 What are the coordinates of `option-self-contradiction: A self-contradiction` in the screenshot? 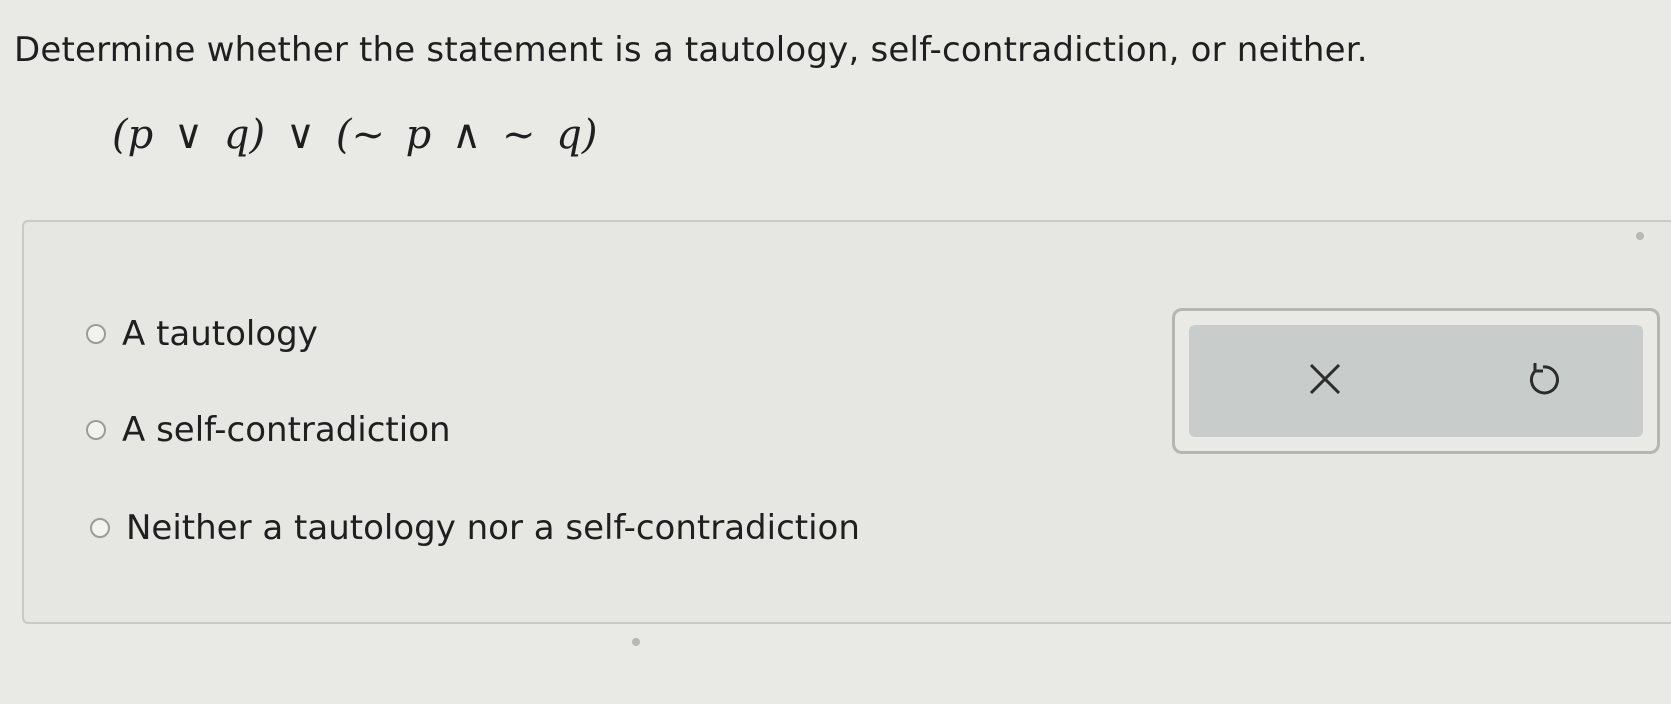 It's located at (268, 430).